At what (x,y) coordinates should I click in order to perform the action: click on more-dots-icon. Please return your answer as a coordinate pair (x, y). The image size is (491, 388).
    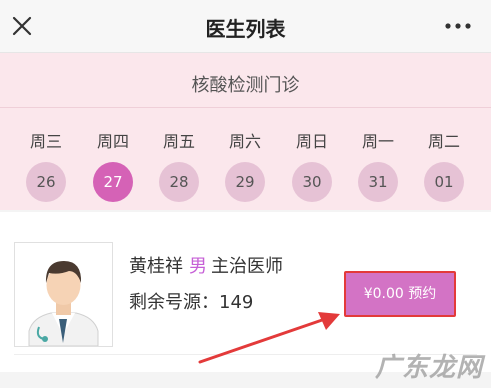
    Looking at the image, I should click on (458, 26).